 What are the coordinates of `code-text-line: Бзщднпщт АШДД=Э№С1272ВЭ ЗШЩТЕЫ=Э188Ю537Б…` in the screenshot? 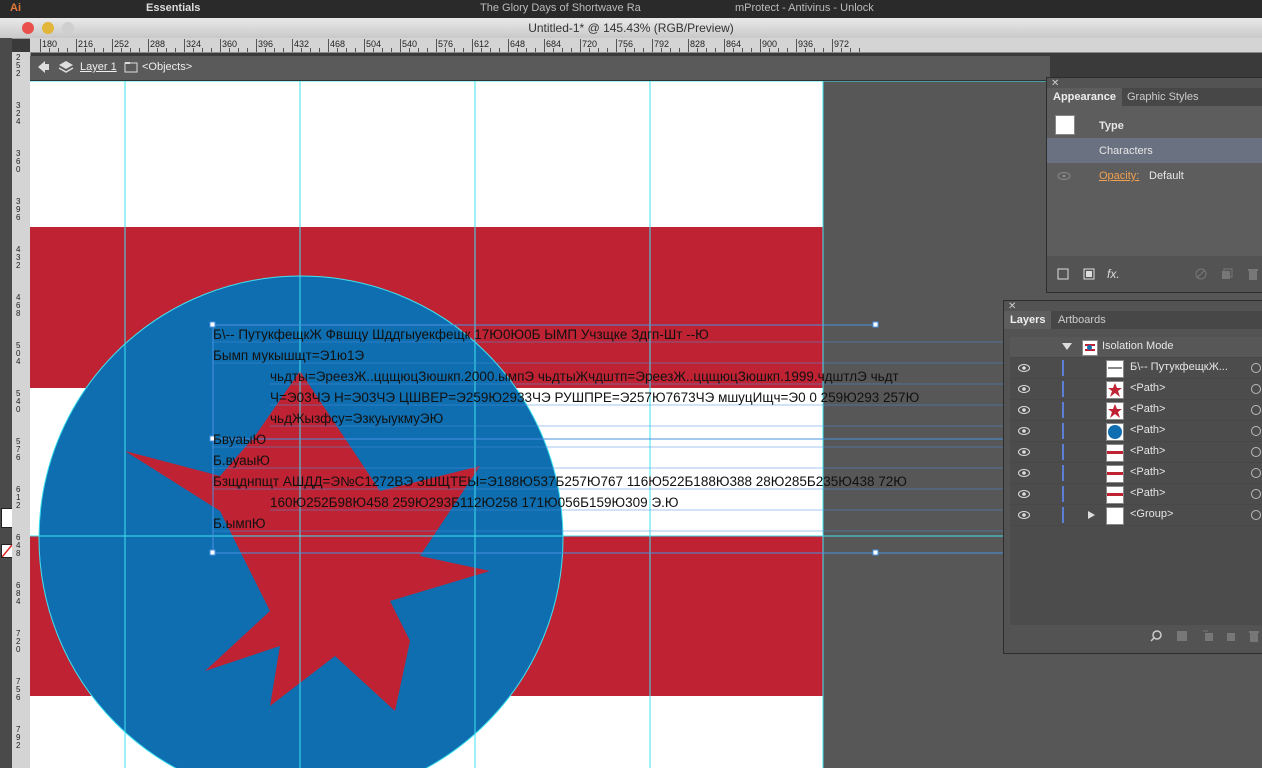 It's located at (560, 481).